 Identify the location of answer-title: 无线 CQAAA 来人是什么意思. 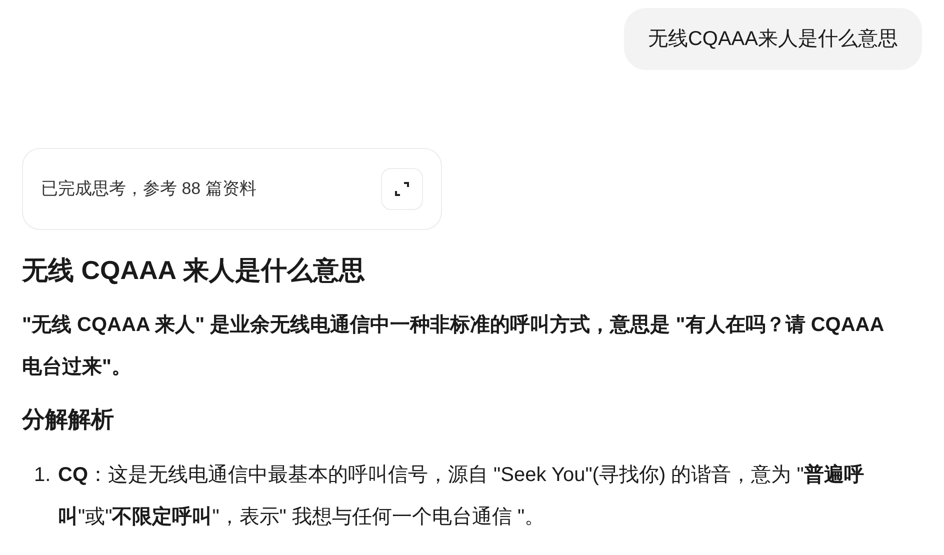
(194, 270).